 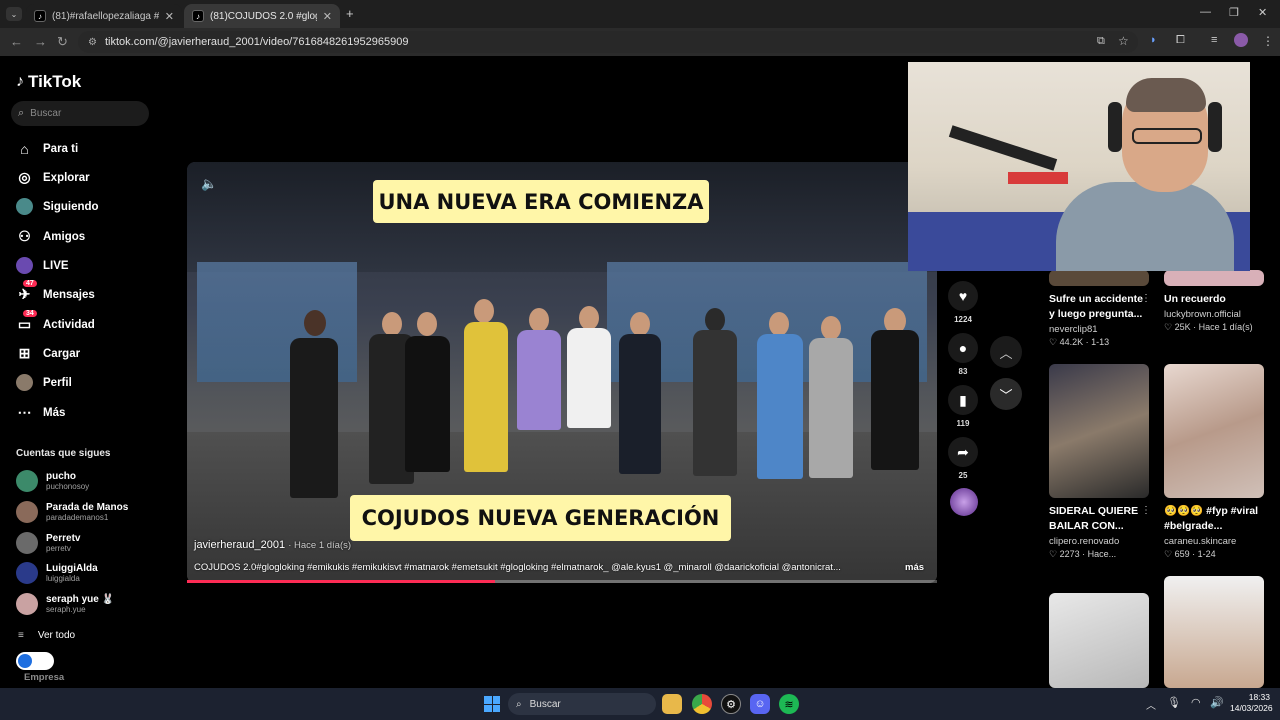 What do you see at coordinates (35, 661) in the screenshot?
I see `toggle-switch` at bounding box center [35, 661].